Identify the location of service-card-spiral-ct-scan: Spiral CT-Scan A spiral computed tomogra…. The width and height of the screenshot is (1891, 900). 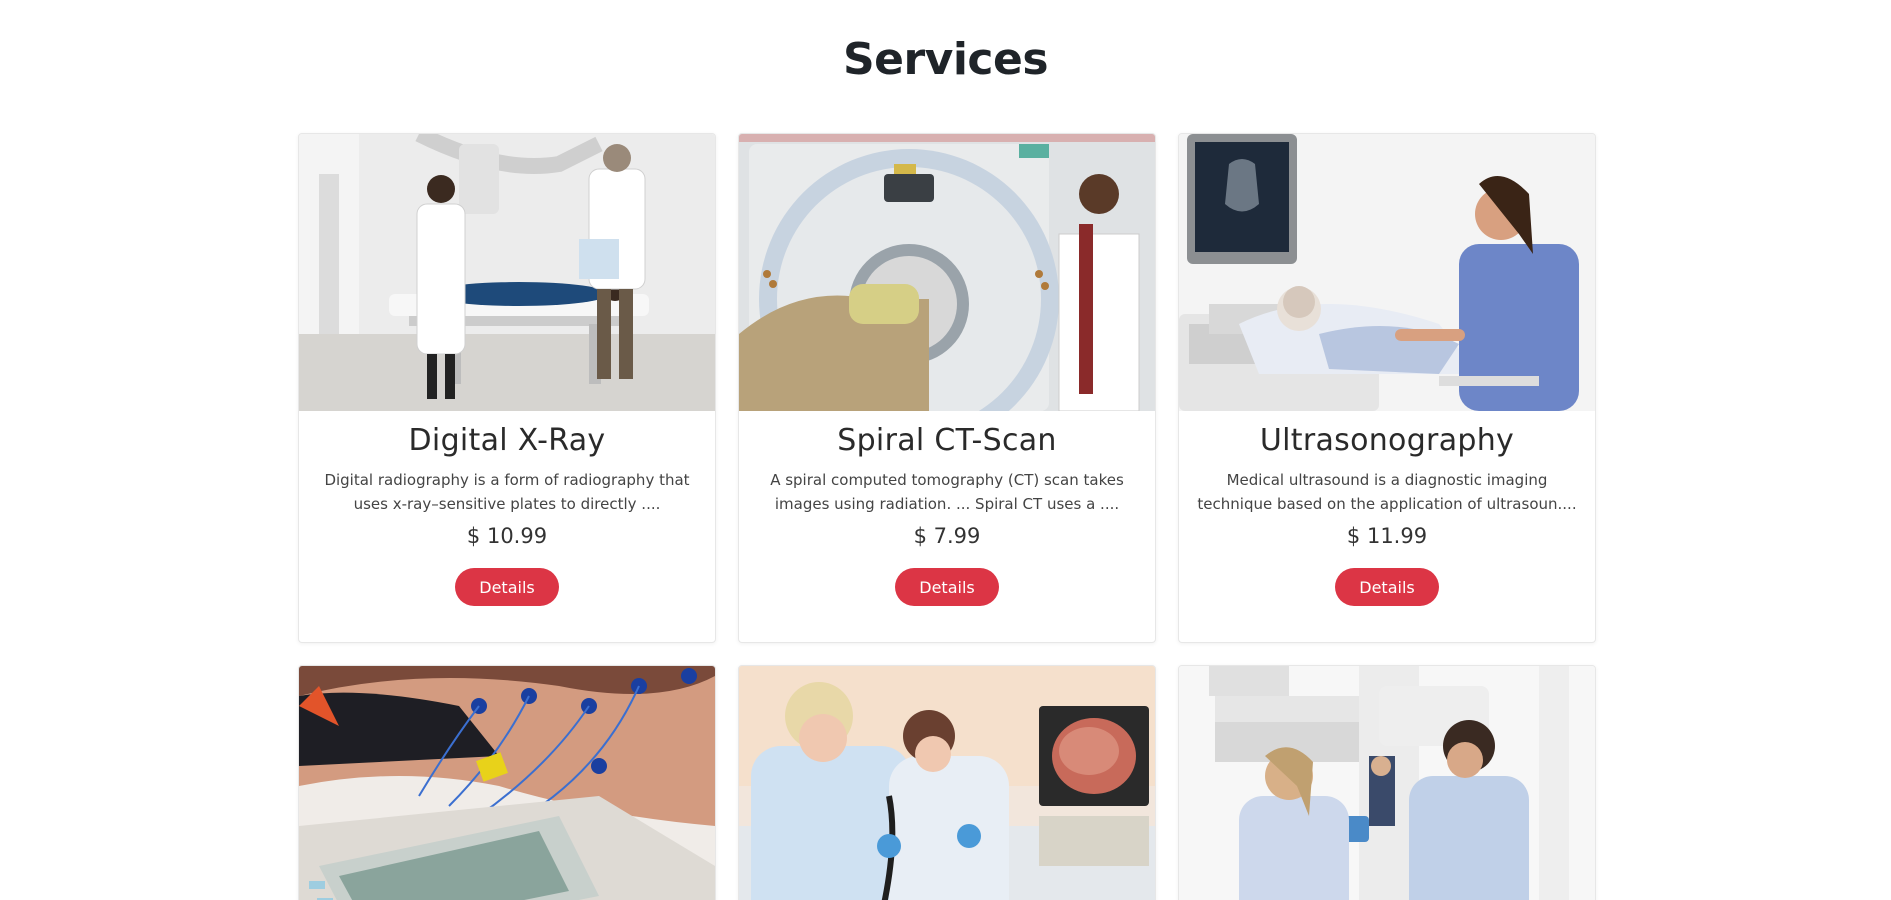
(947, 388).